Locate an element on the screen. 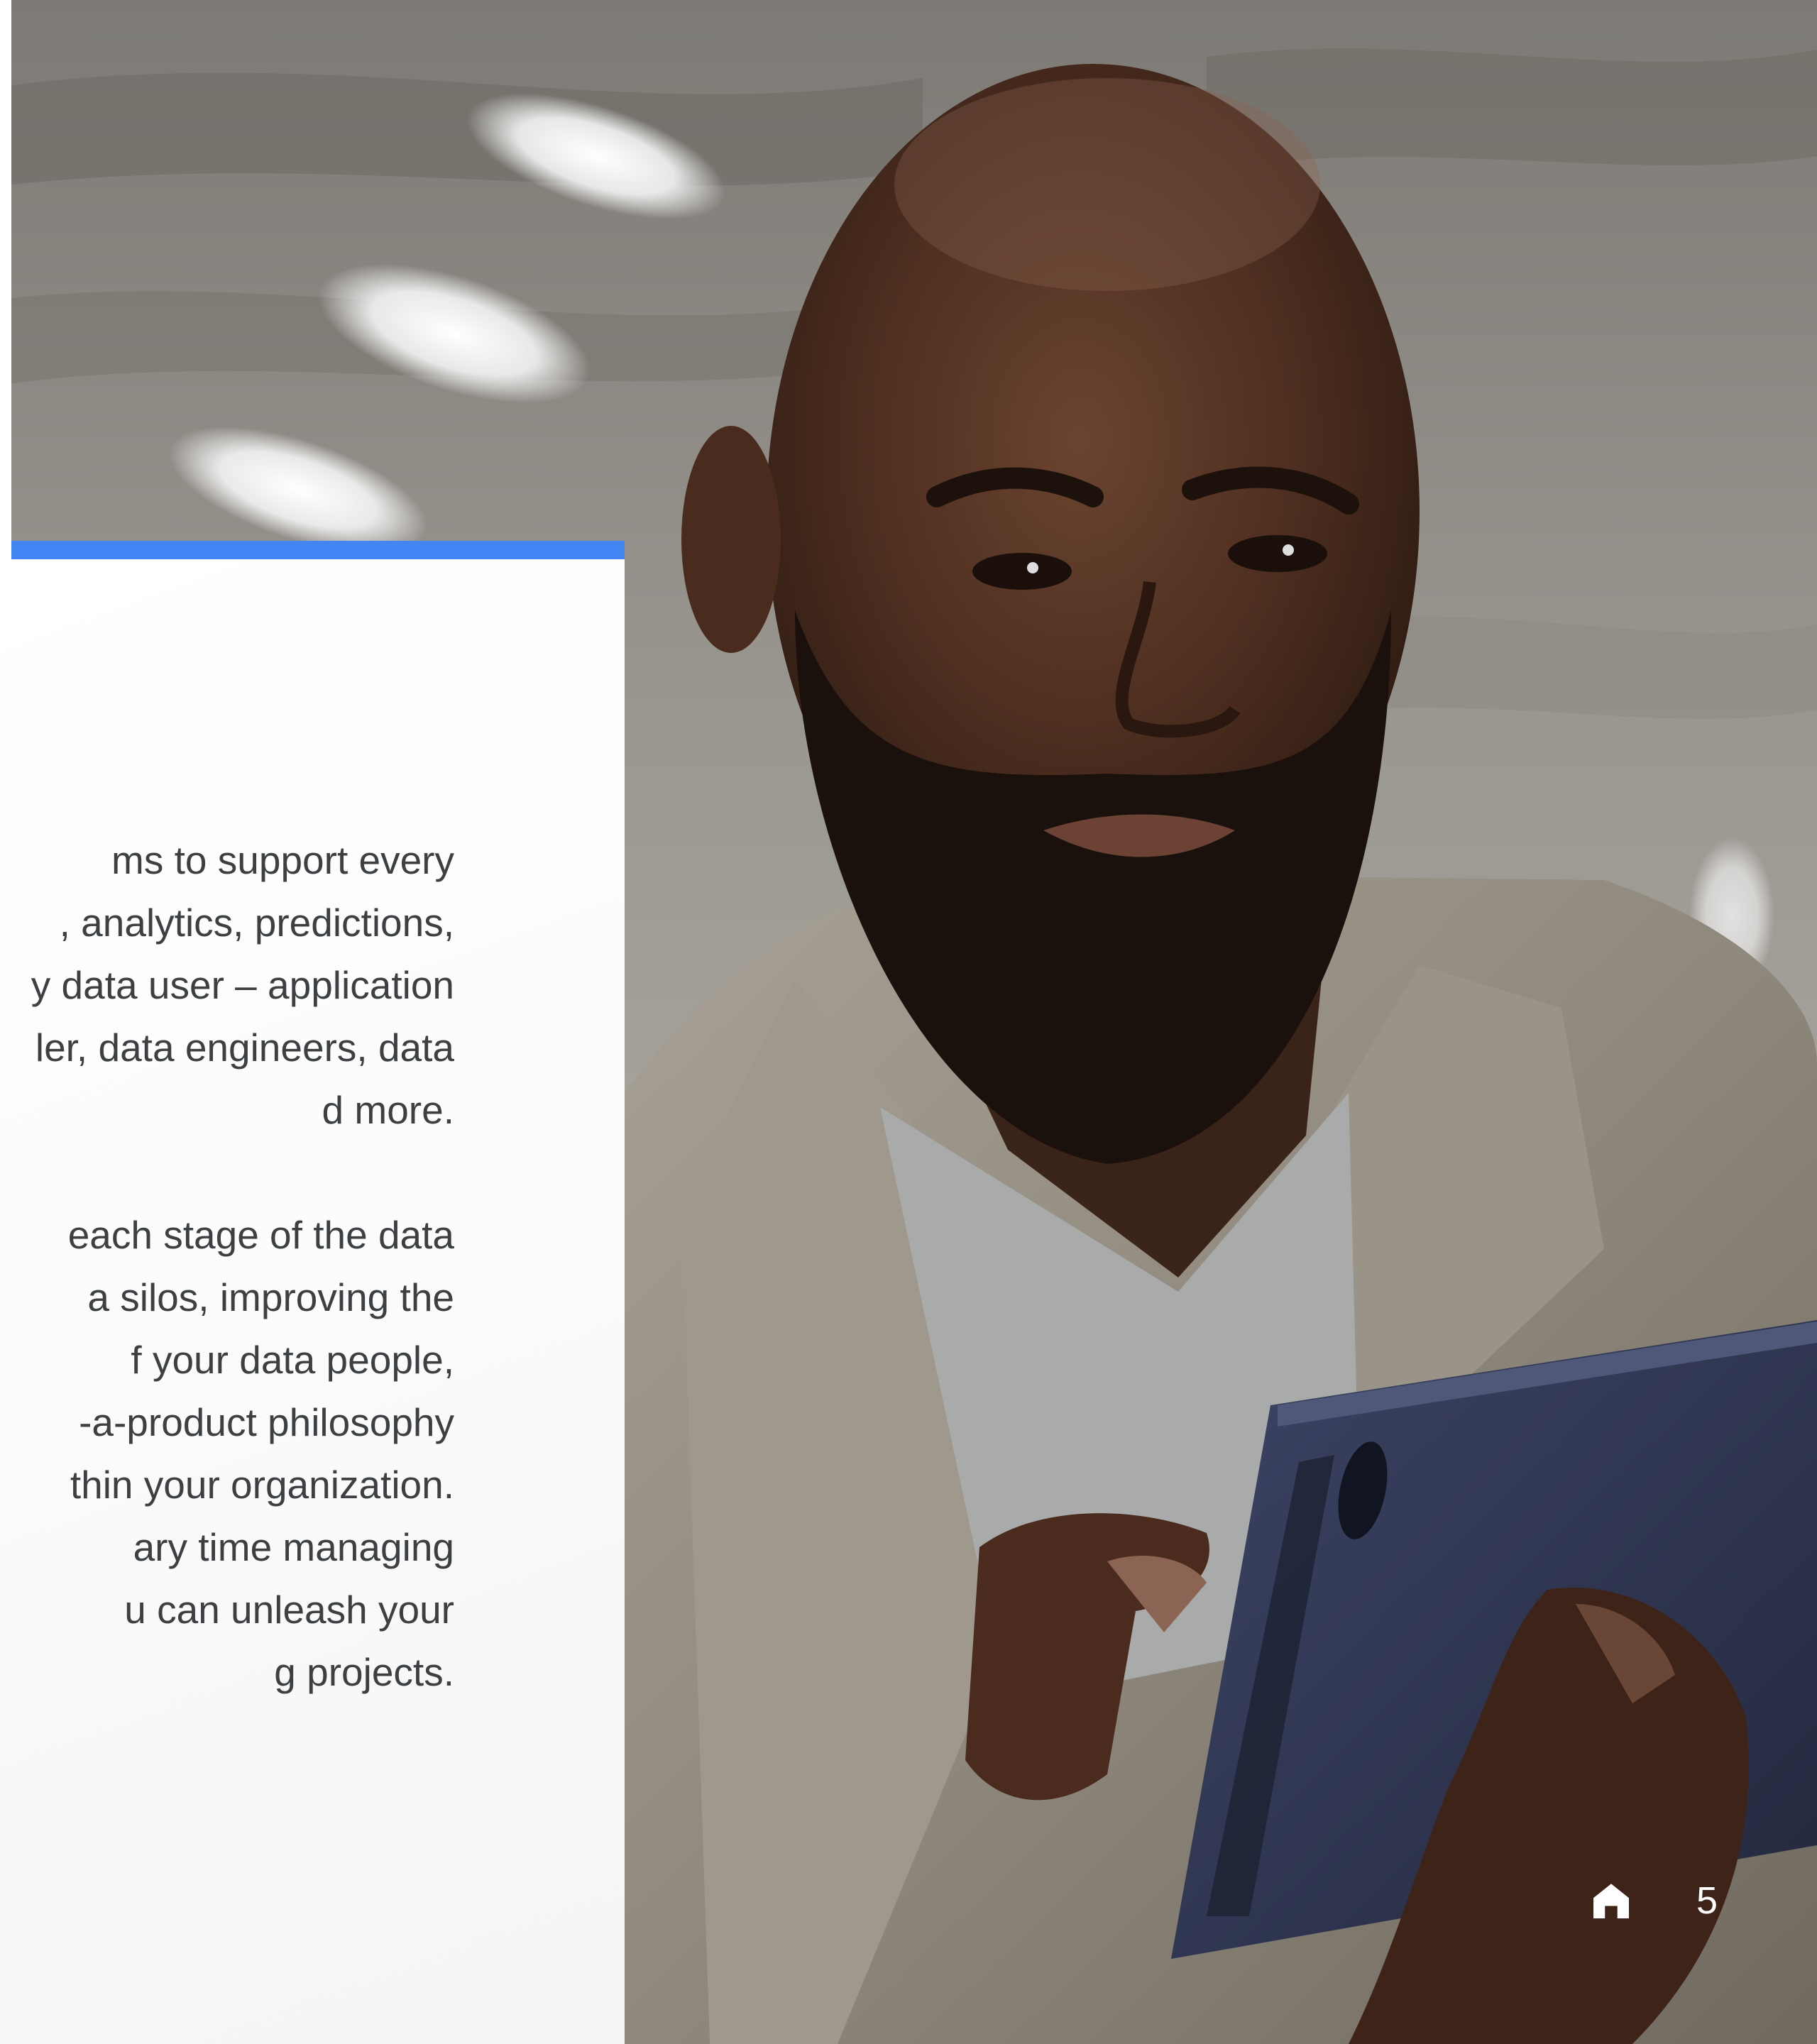 The height and width of the screenshot is (2044, 1817). paragraph-line: thin your organization. is located at coordinates (262, 1485).